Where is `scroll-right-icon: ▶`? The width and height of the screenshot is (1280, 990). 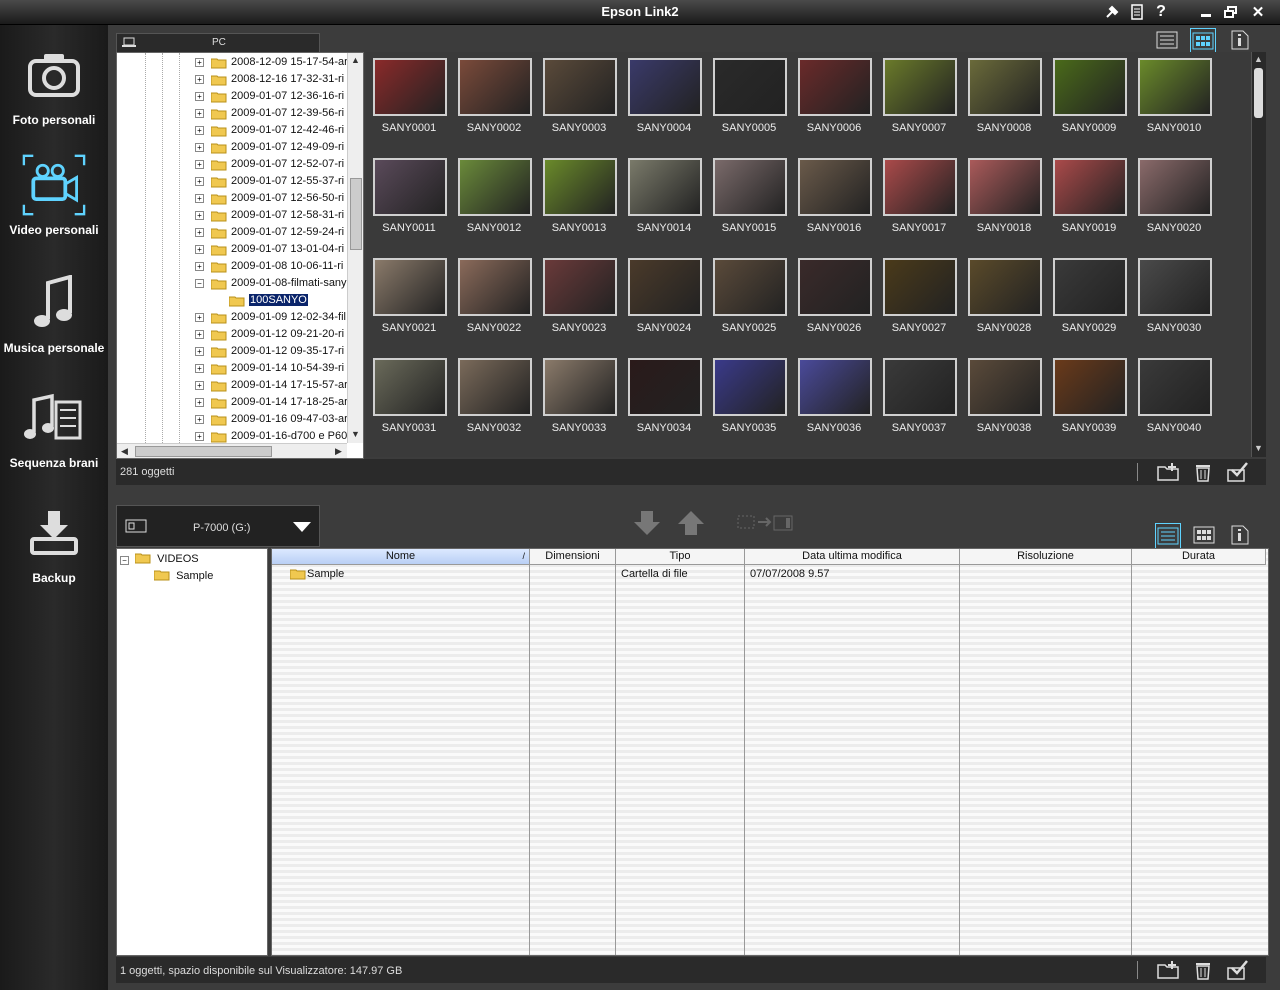 scroll-right-icon: ▶ is located at coordinates (338, 451).